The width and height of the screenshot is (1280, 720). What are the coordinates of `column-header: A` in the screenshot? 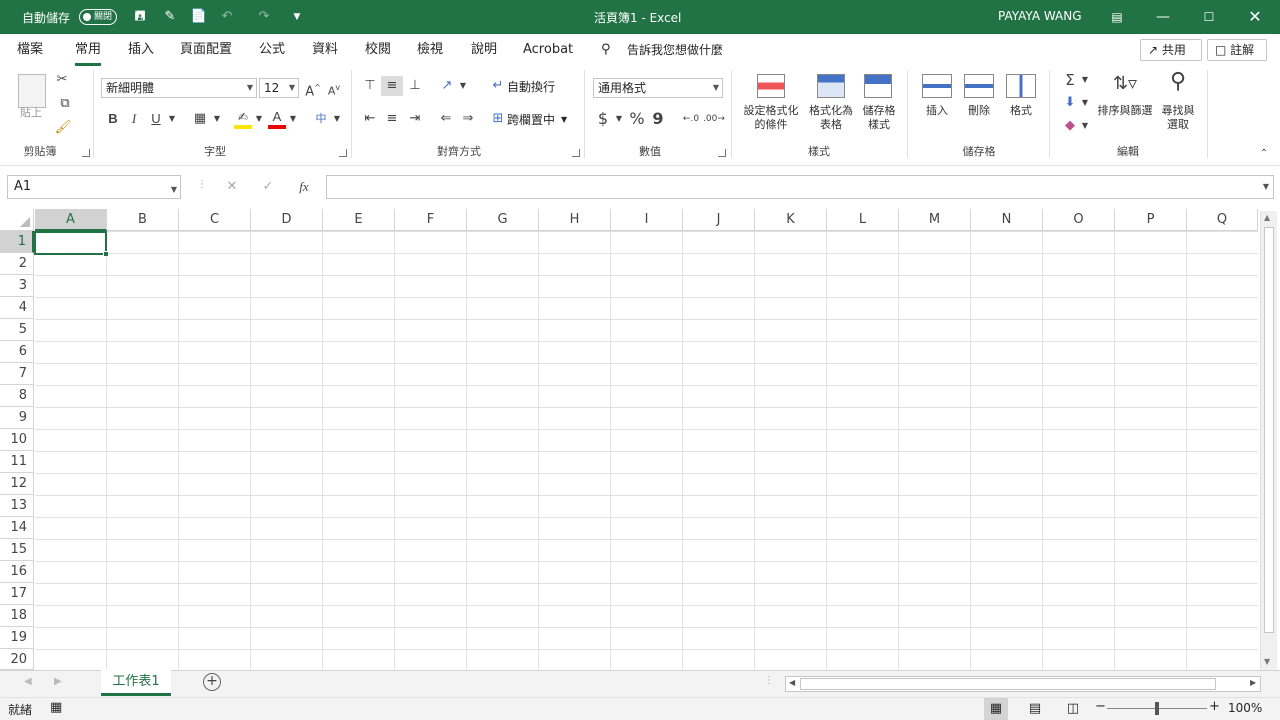 It's located at (71, 220).